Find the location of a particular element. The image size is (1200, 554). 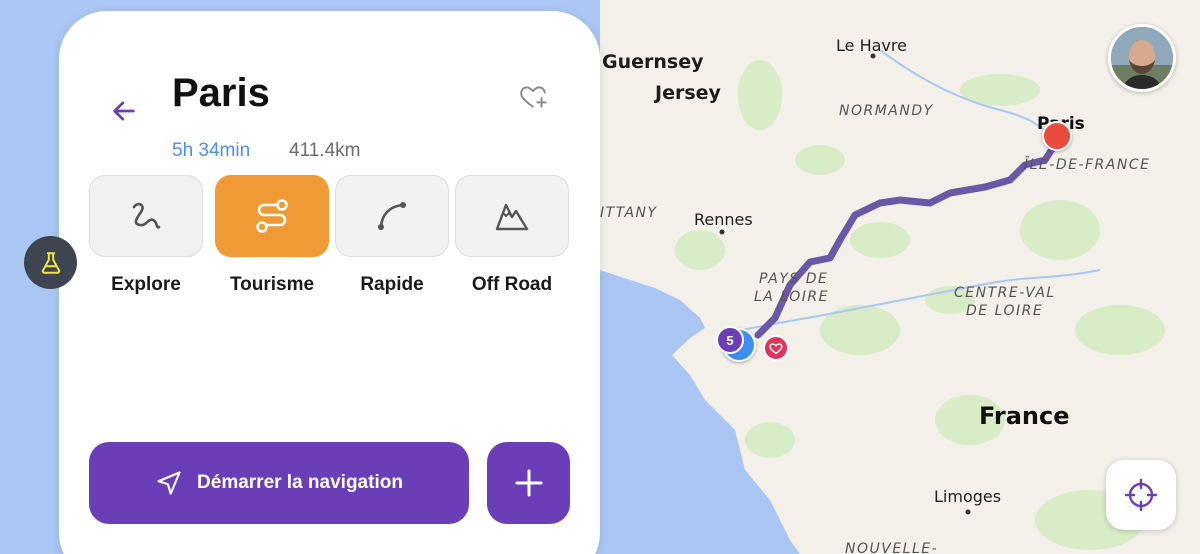

squiggle-icon is located at coordinates (146, 215).